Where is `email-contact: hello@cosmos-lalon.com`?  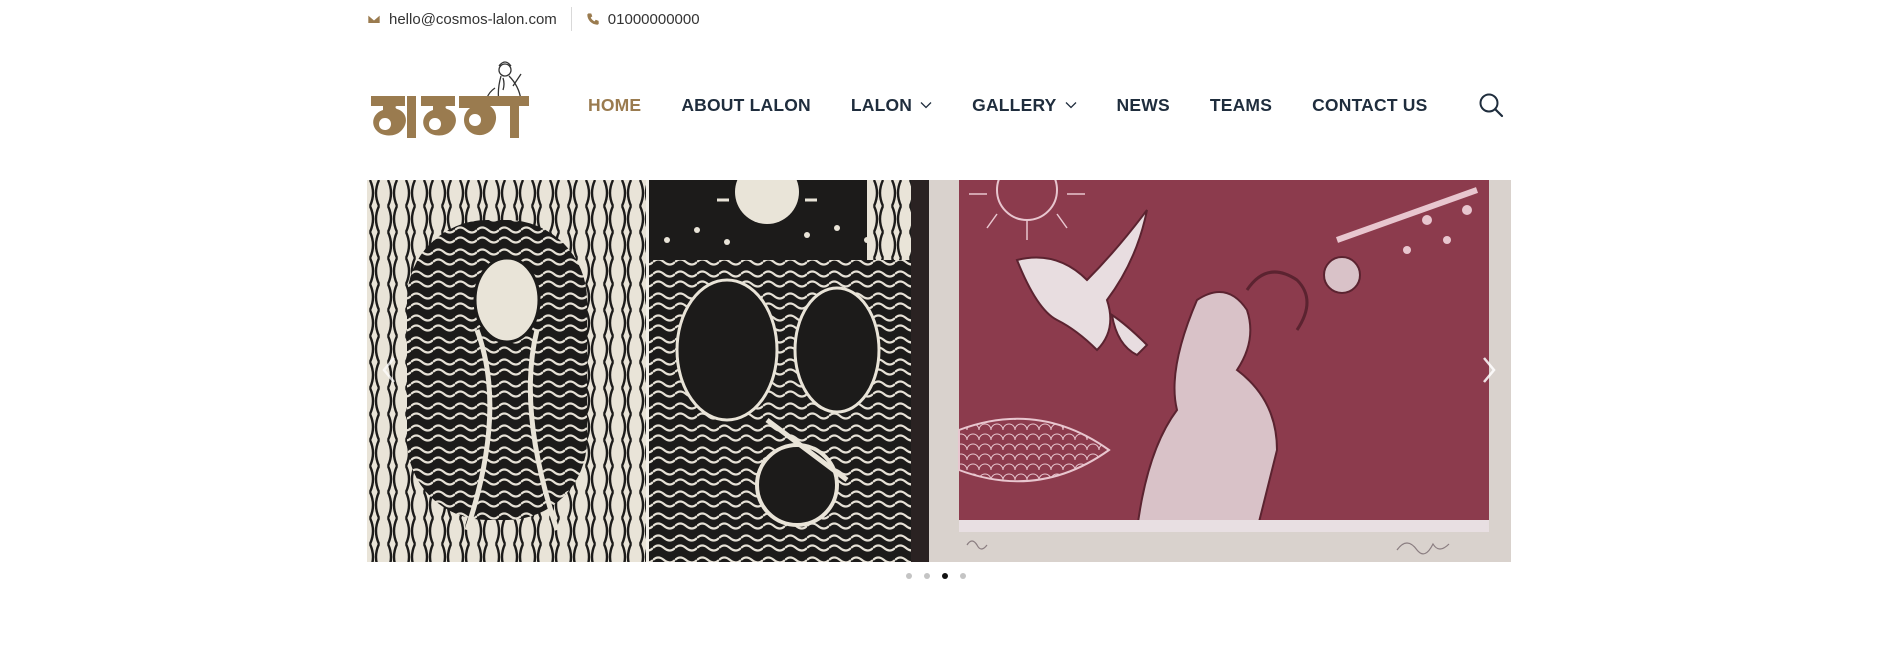
email-contact: hello@cosmos-lalon.com is located at coordinates (462, 19).